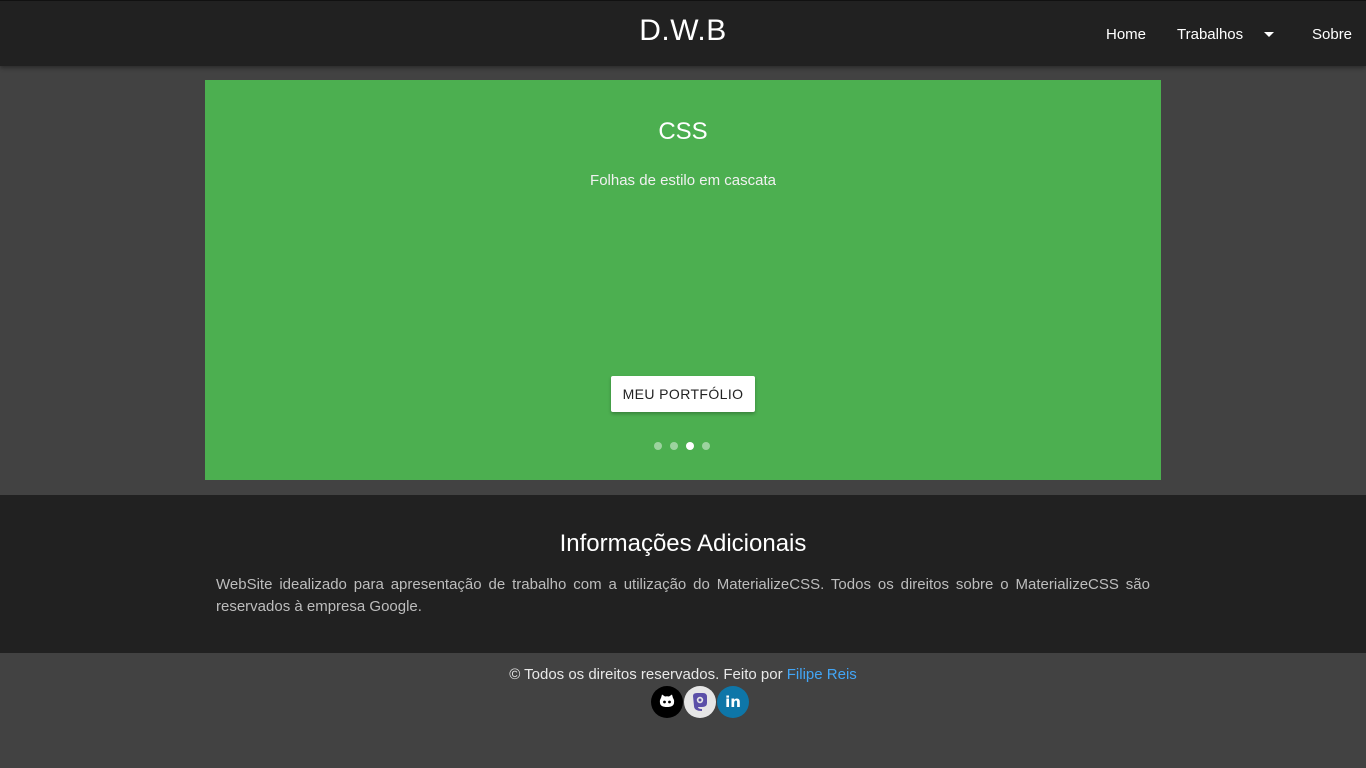 The width and height of the screenshot is (1366, 768). I want to click on mastodon-icon, so click(700, 702).